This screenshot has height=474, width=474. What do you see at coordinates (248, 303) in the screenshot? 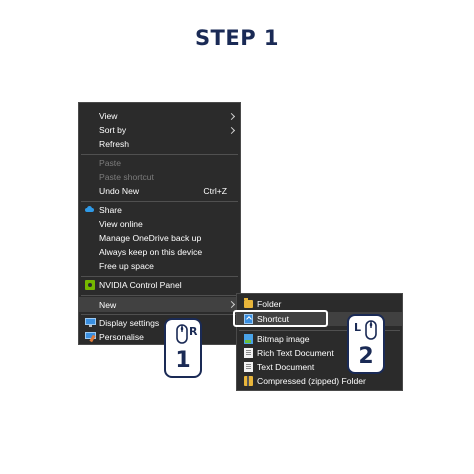
I see `folder-icon` at bounding box center [248, 303].